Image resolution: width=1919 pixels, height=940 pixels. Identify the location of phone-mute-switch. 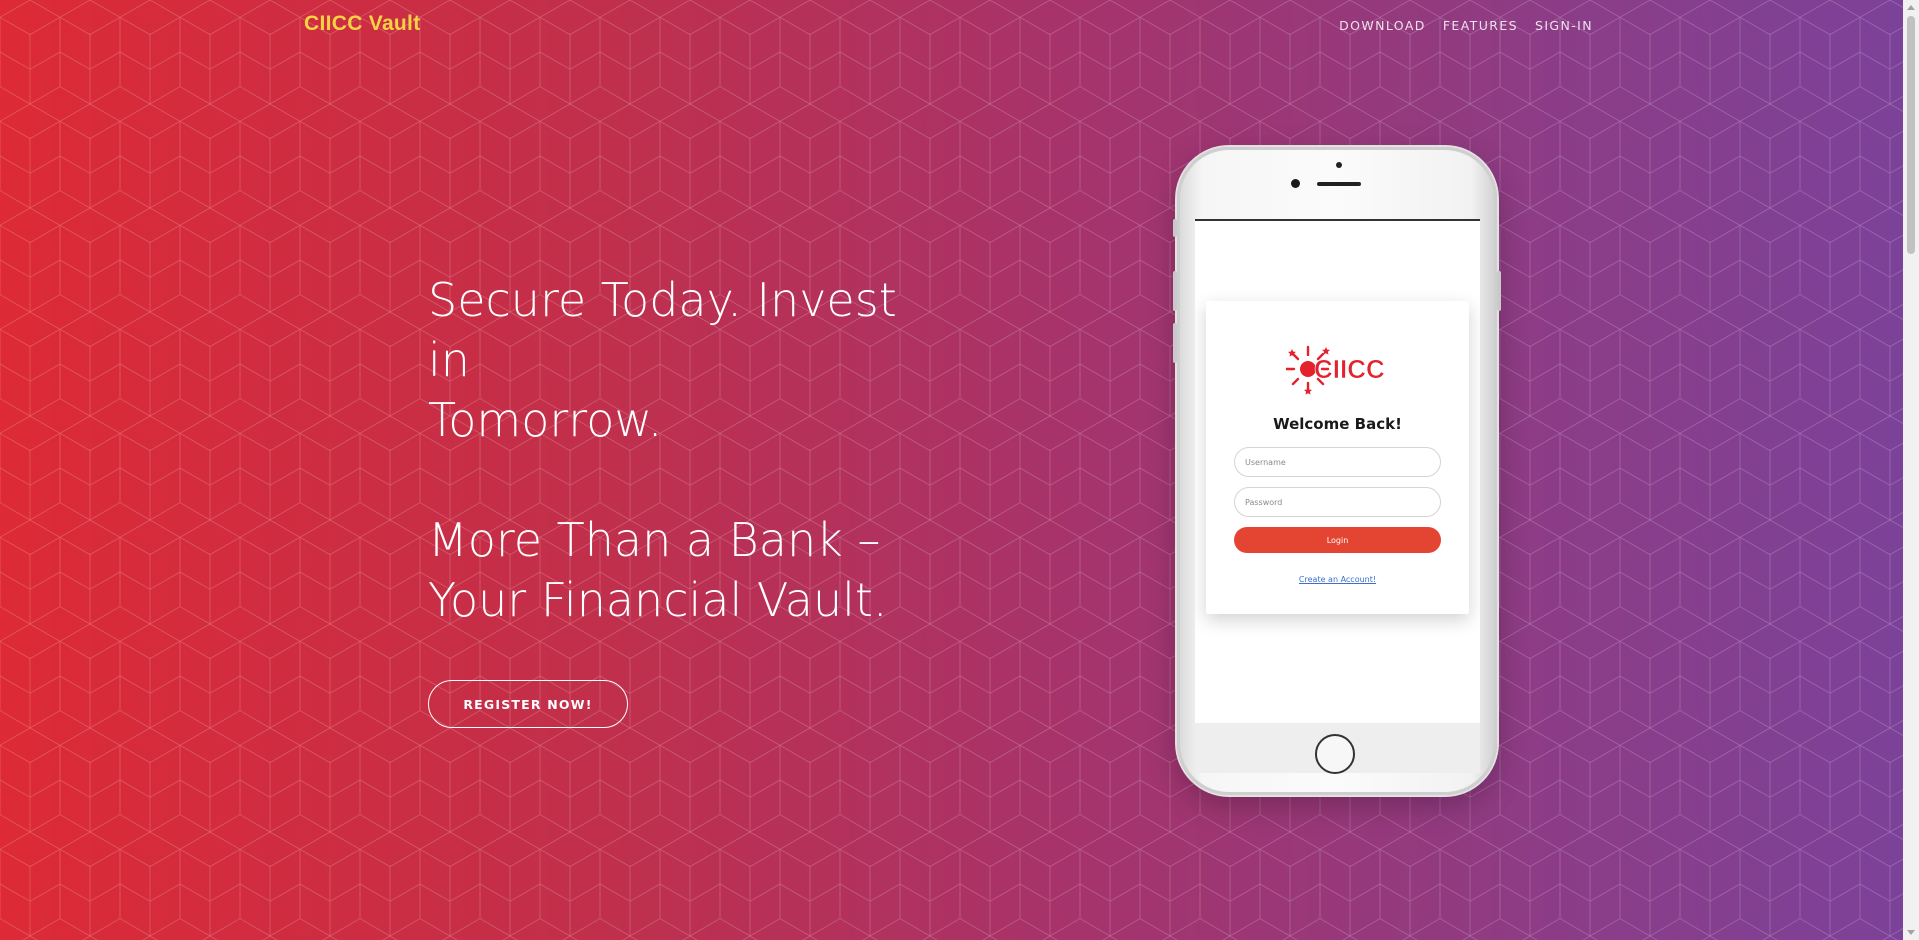
(1175, 228).